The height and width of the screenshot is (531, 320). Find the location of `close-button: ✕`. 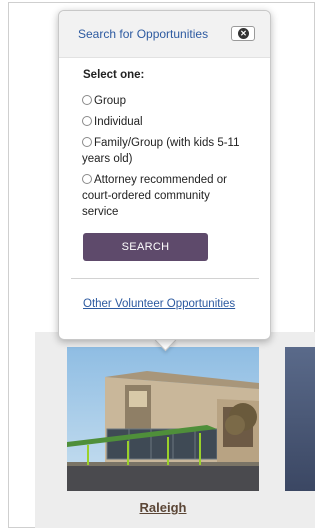

close-button: ✕ is located at coordinates (243, 33).